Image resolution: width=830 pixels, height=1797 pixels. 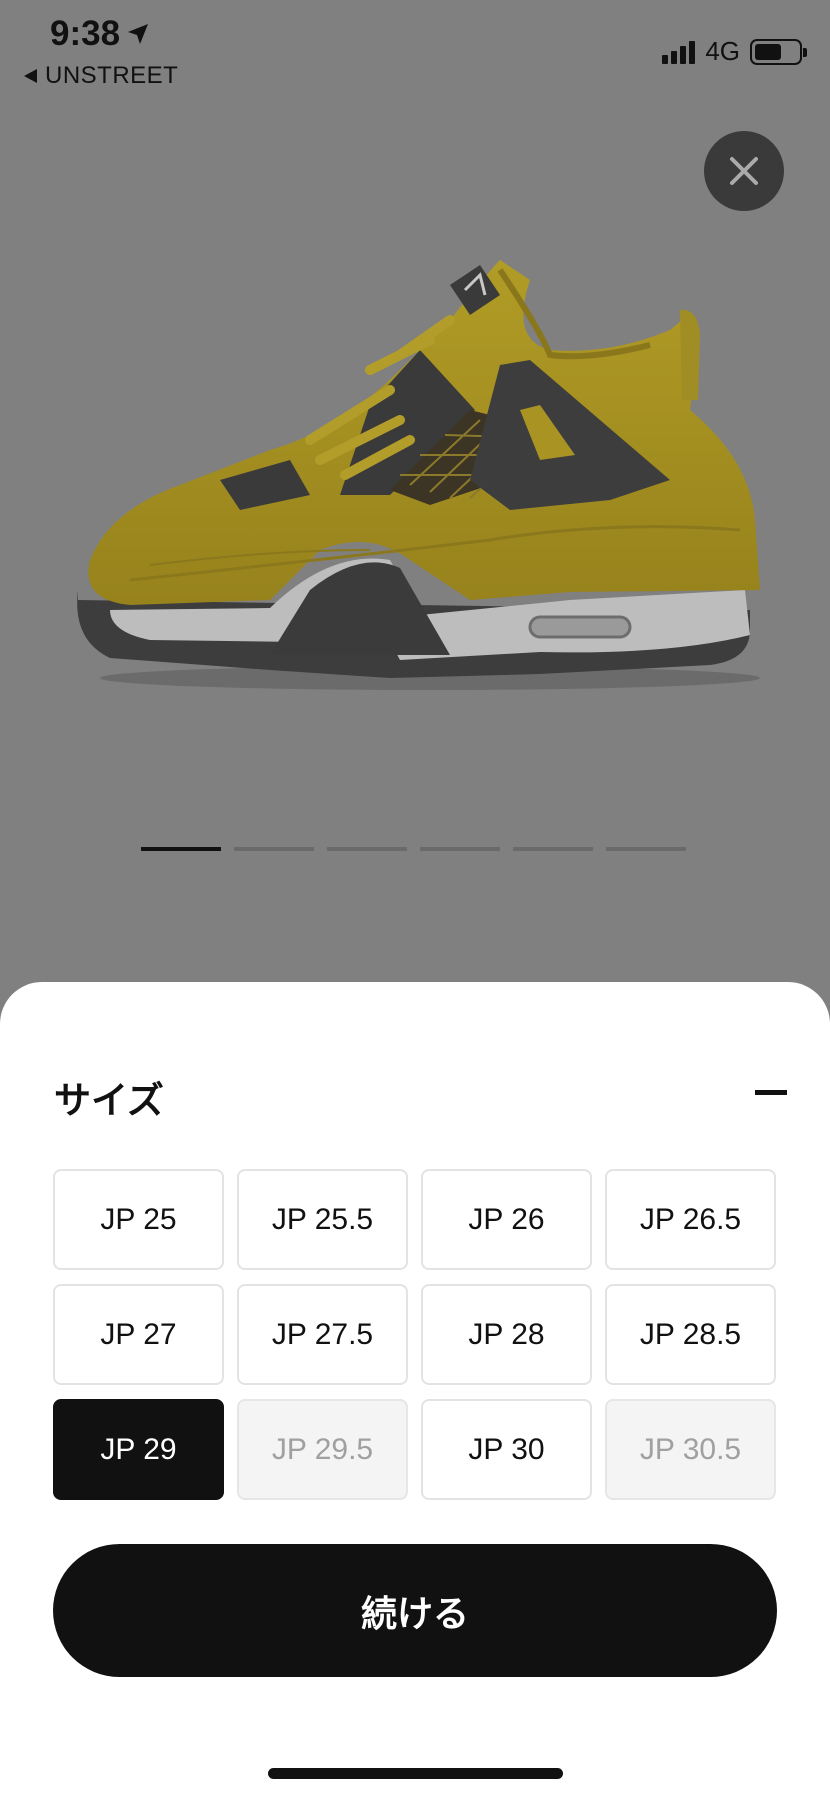 I want to click on battery-icon, so click(x=778, y=51).